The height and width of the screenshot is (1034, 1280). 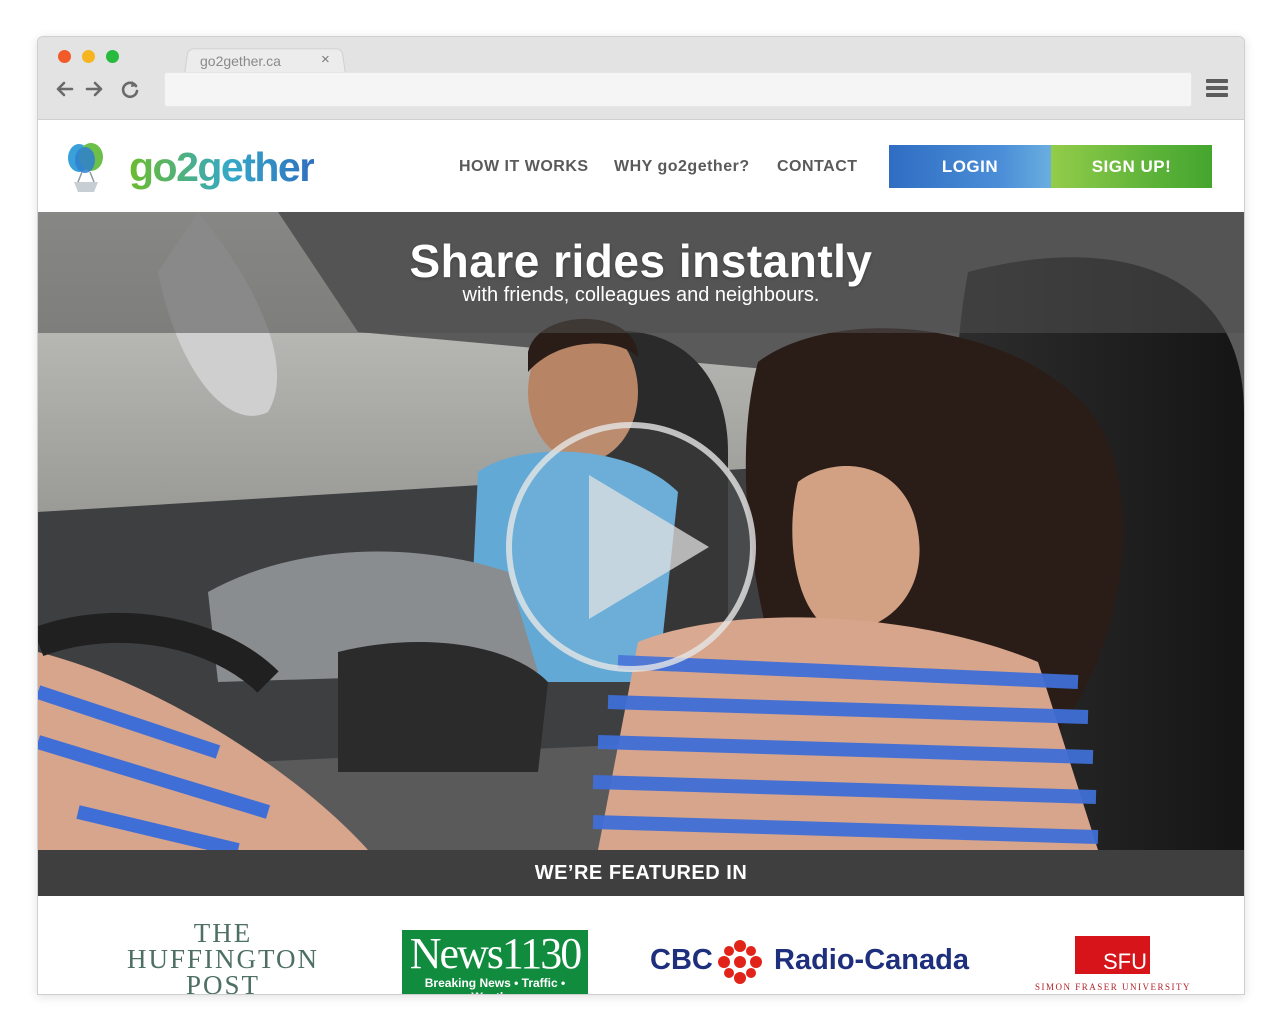 I want to click on forward-icon, so click(x=95, y=89).